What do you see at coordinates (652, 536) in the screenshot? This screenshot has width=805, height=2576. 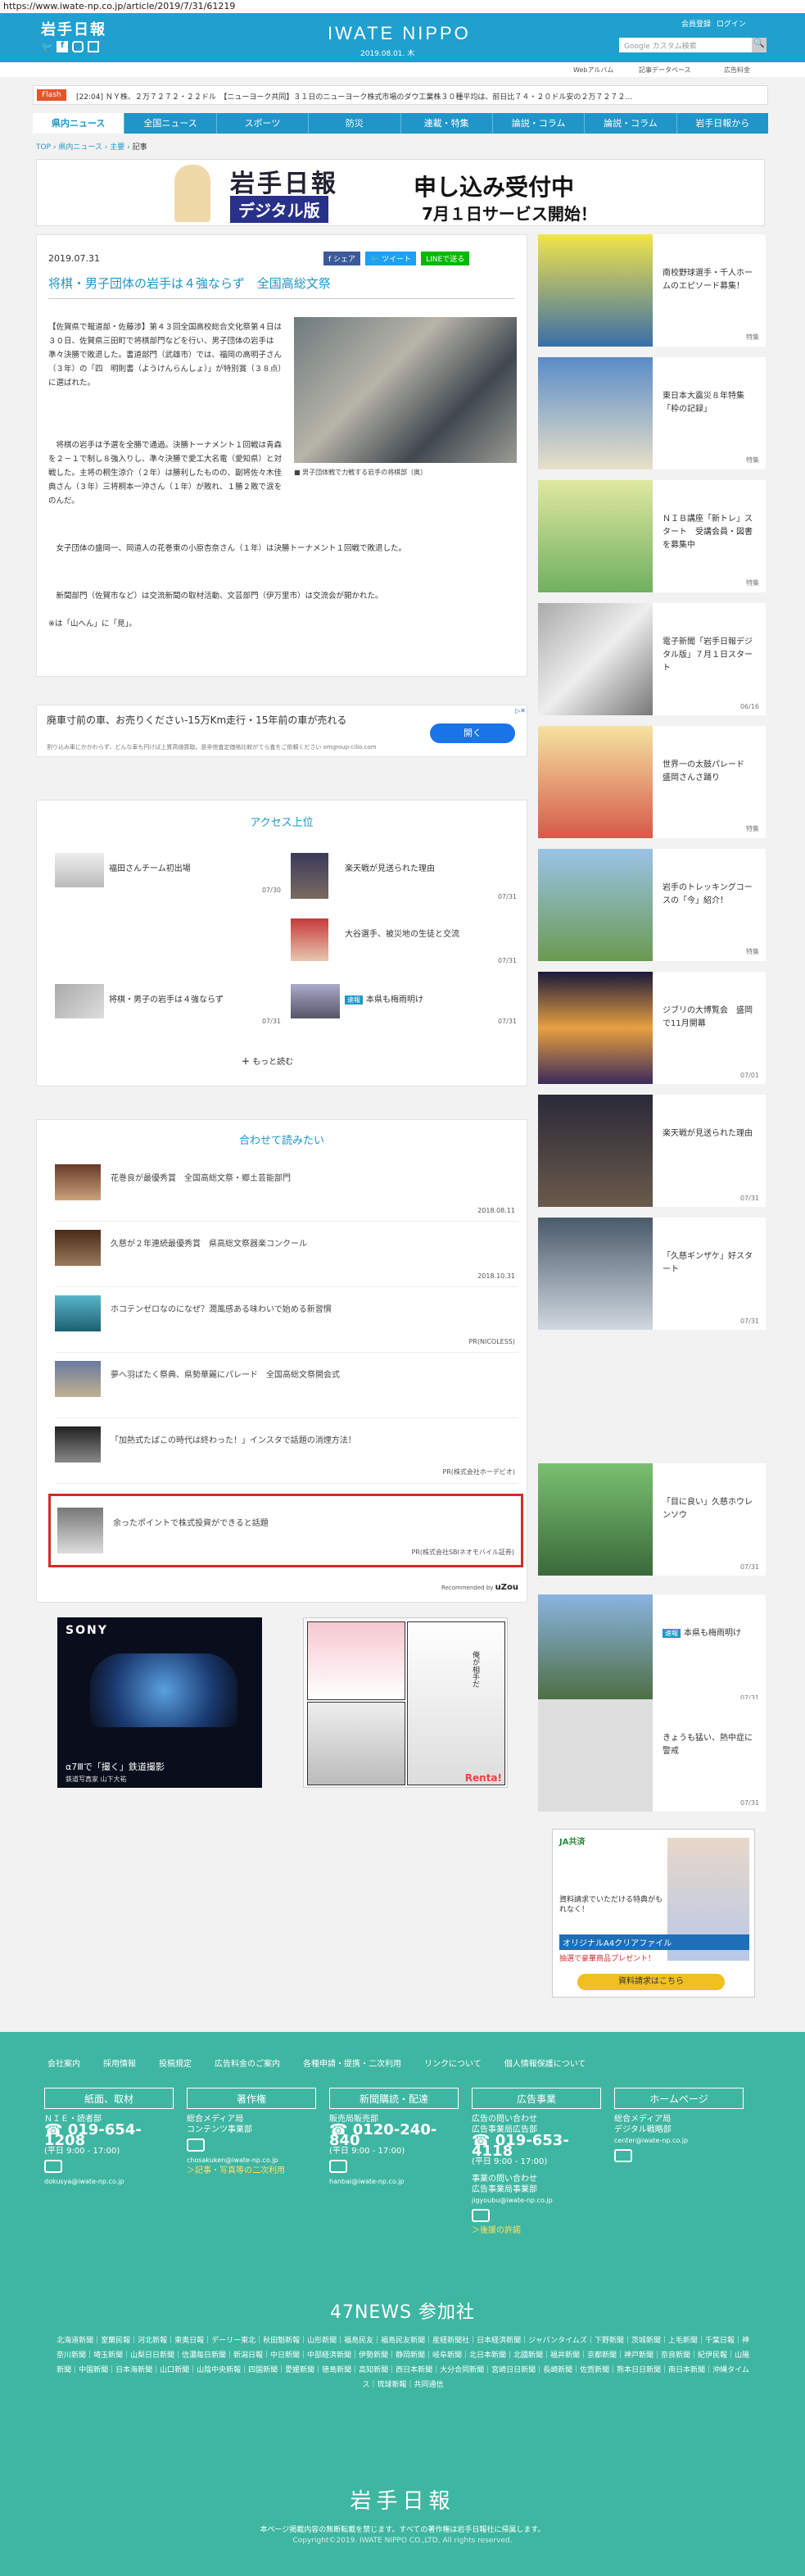 I see `sidebar-item: ＮＩＢ講座「新トレ」スタート 受講会員・図書を募集中 特集` at bounding box center [652, 536].